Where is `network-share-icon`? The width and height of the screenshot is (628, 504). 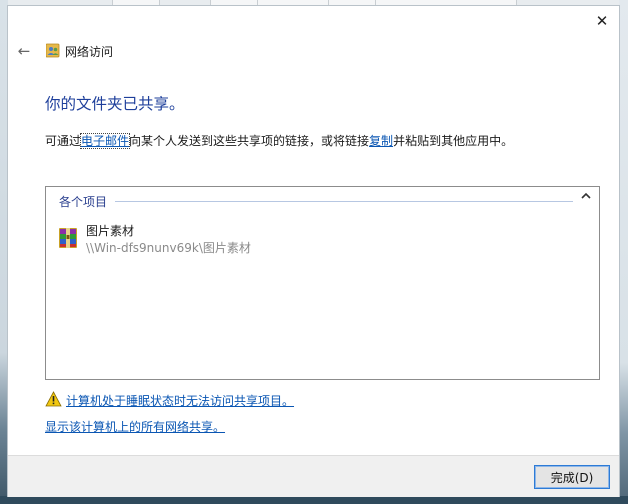 network-share-icon is located at coordinates (53, 50).